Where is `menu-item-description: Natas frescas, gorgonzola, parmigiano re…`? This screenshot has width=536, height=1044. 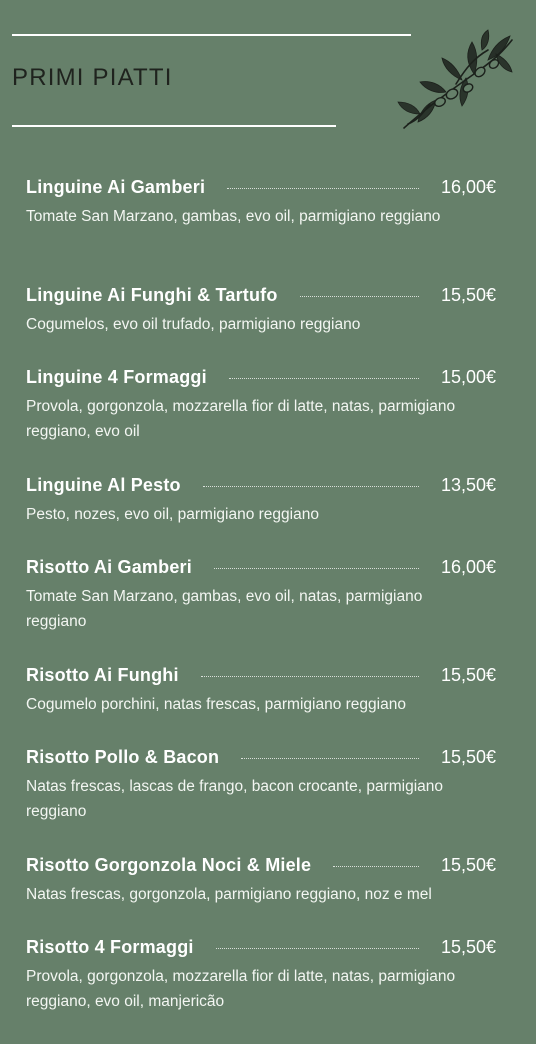 menu-item-description: Natas frescas, gorgonzola, parmigiano re… is located at coordinates (229, 894).